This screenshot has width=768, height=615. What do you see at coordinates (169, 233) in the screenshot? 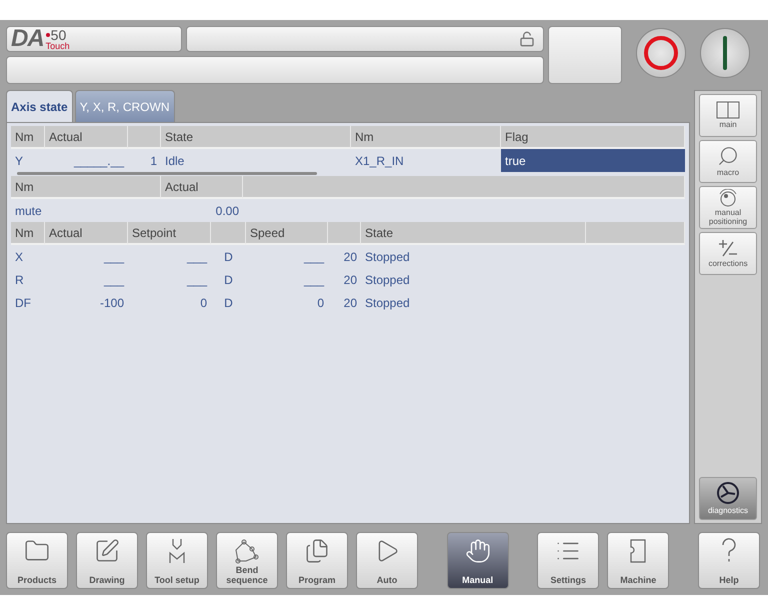
I see `column-header: Setpoint` at bounding box center [169, 233].